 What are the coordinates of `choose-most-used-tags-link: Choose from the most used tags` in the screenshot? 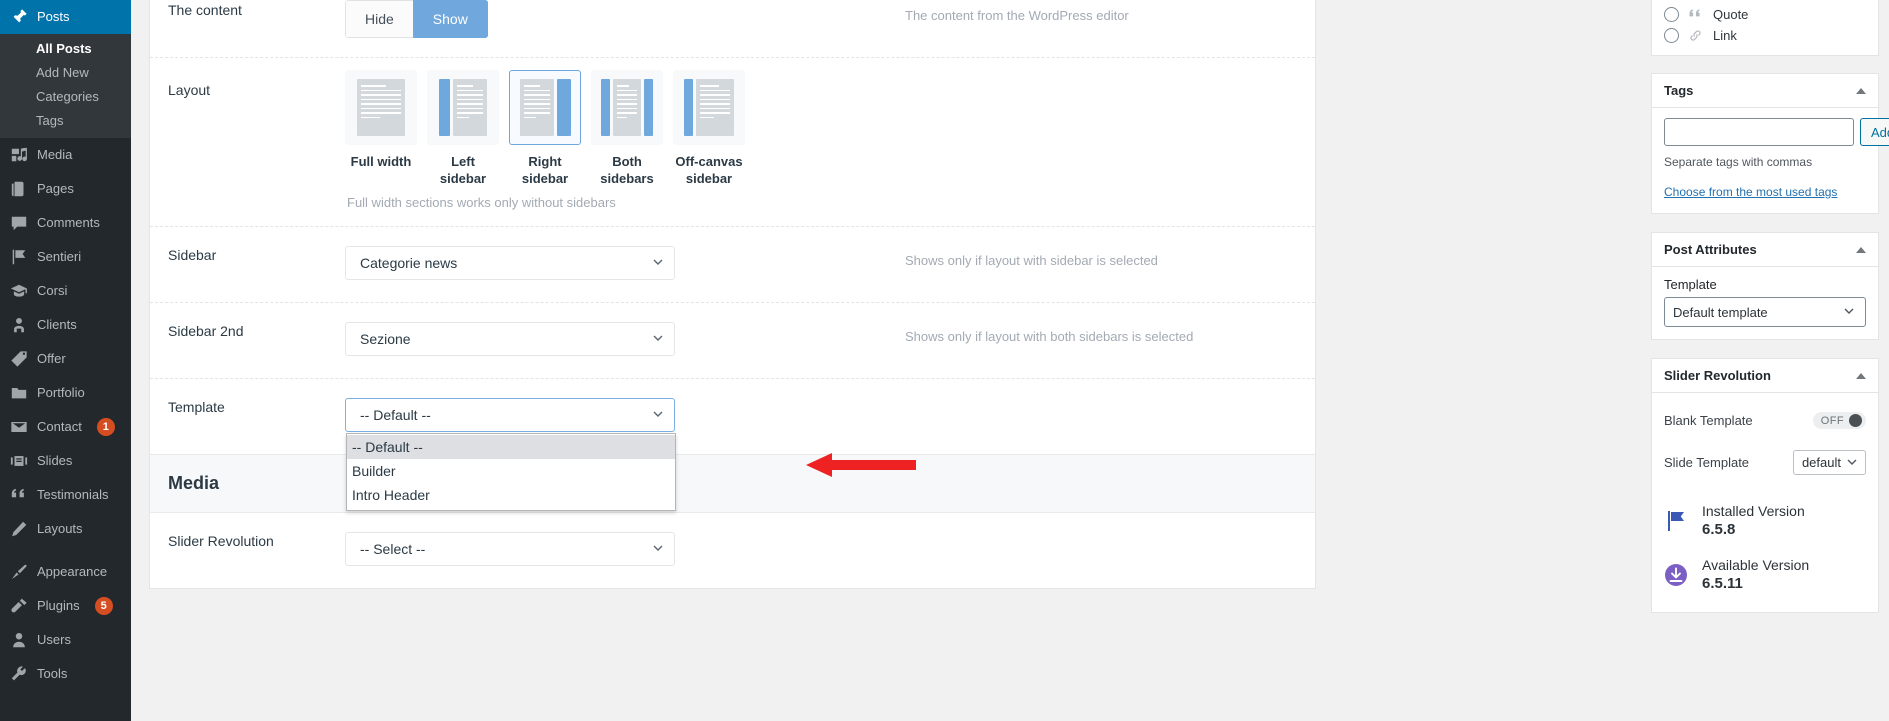 It's located at (1750, 192).